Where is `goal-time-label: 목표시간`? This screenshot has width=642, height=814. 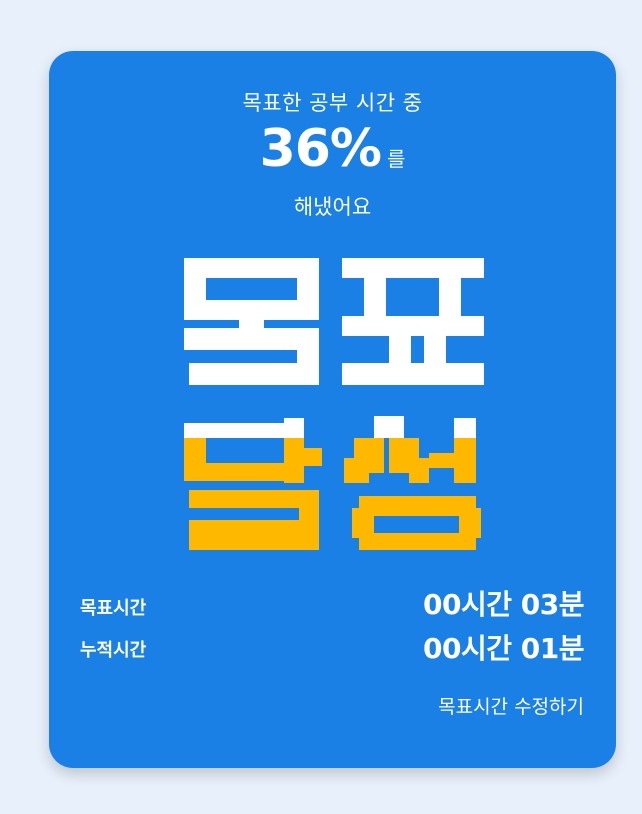 goal-time-label: 목표시간 is located at coordinates (113, 608).